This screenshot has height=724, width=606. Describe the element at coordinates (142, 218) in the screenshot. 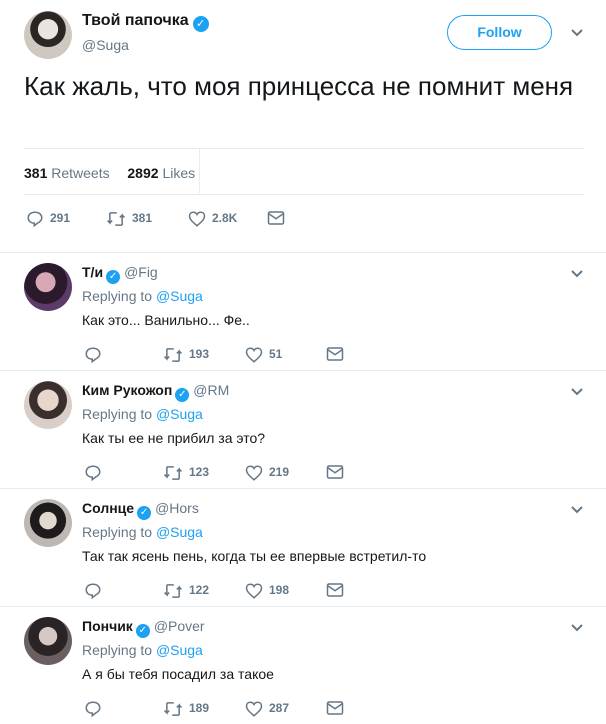

I see `retweet-count: 381` at that location.